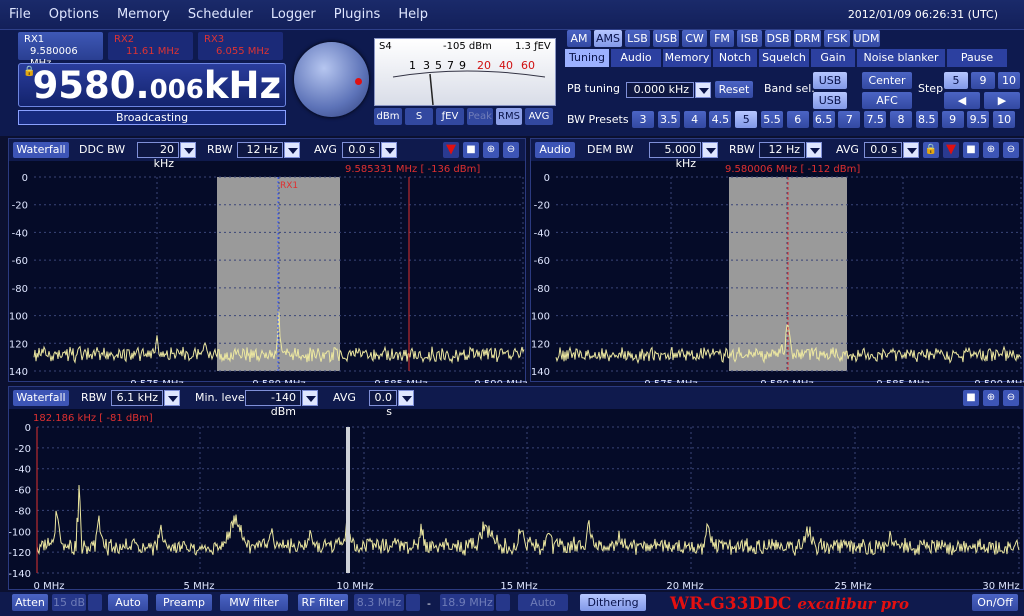  Describe the element at coordinates (41, 398) in the screenshot. I see `wide-waterfall-button: Waterfall` at that location.